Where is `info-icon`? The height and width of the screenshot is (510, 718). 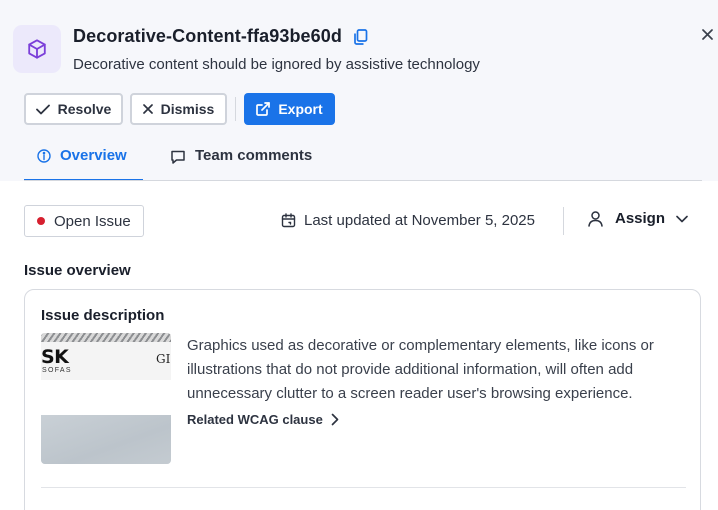
info-icon is located at coordinates (44, 156).